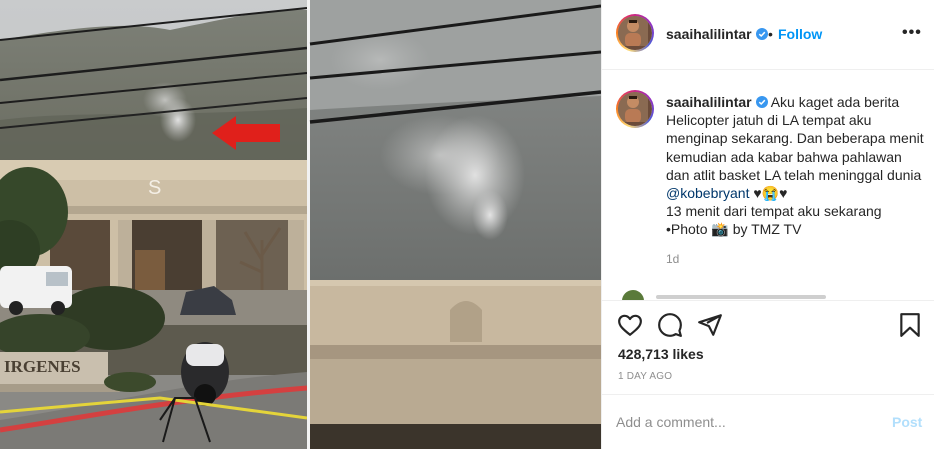 This screenshot has height=449, width=934. What do you see at coordinates (645, 376) in the screenshot?
I see `post-date: 1 DAY AGO` at bounding box center [645, 376].